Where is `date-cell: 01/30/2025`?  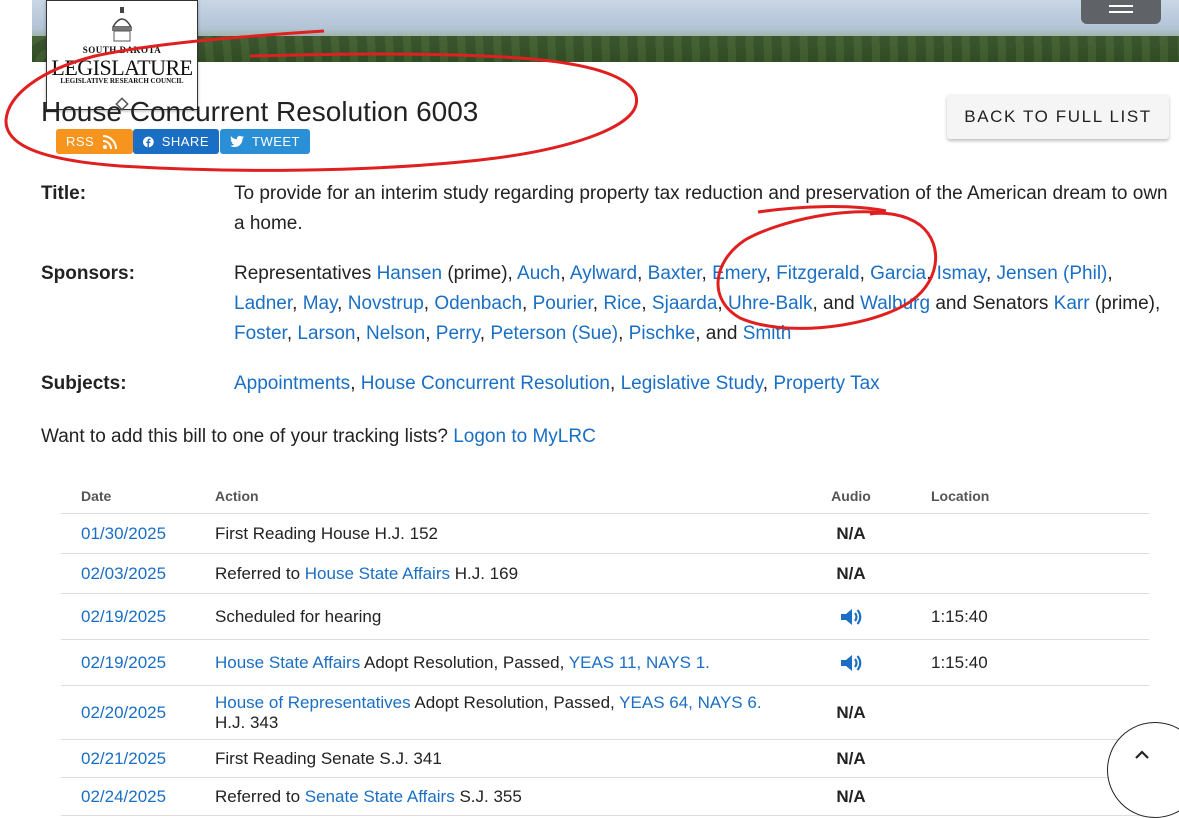 date-cell: 01/30/2025 is located at coordinates (128, 533).